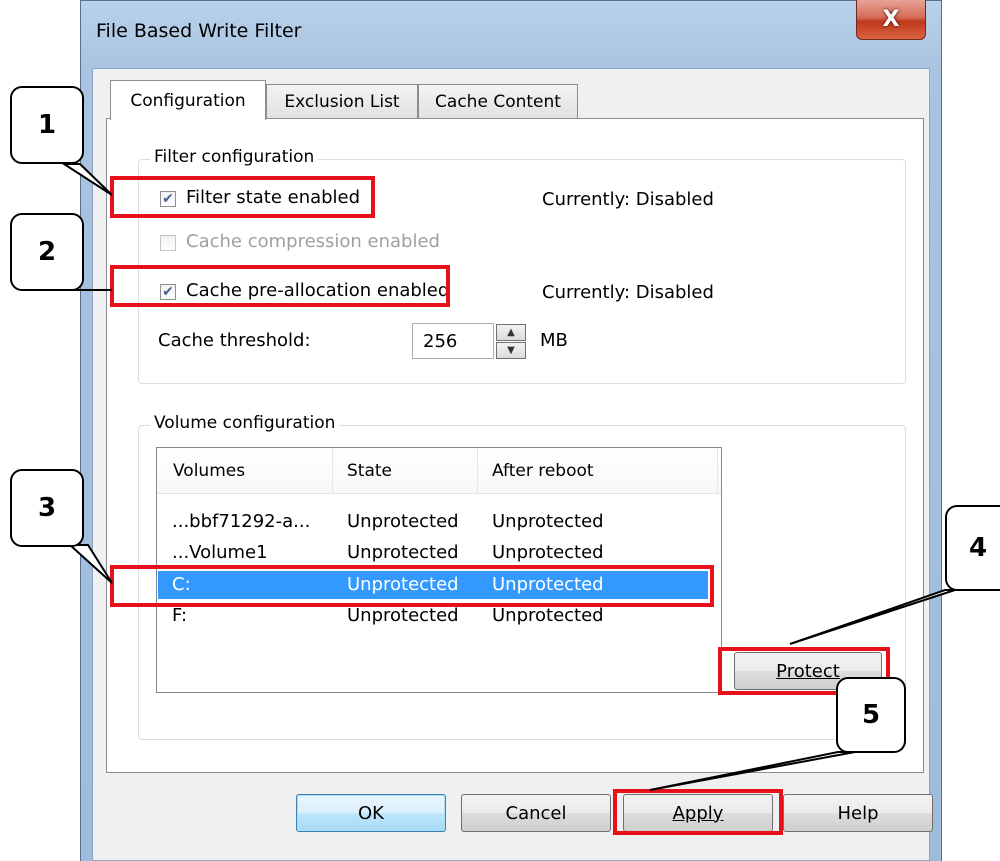  I want to click on cache-threshold-value: 256, so click(440, 341).